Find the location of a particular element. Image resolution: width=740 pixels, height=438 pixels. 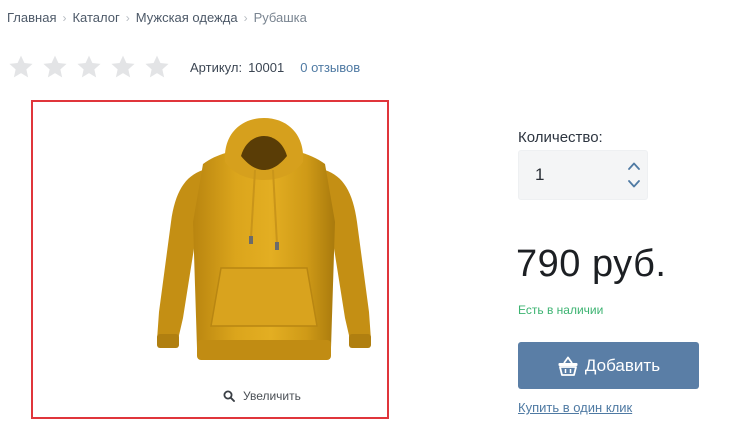

breadcrumb-home: Главная is located at coordinates (31, 17).